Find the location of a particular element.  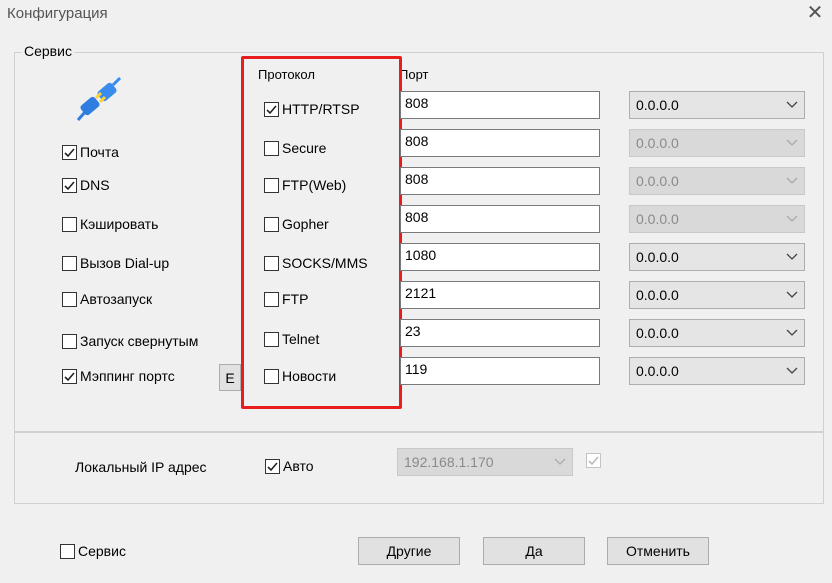

label-autostart: Автозапуск is located at coordinates (116, 299).